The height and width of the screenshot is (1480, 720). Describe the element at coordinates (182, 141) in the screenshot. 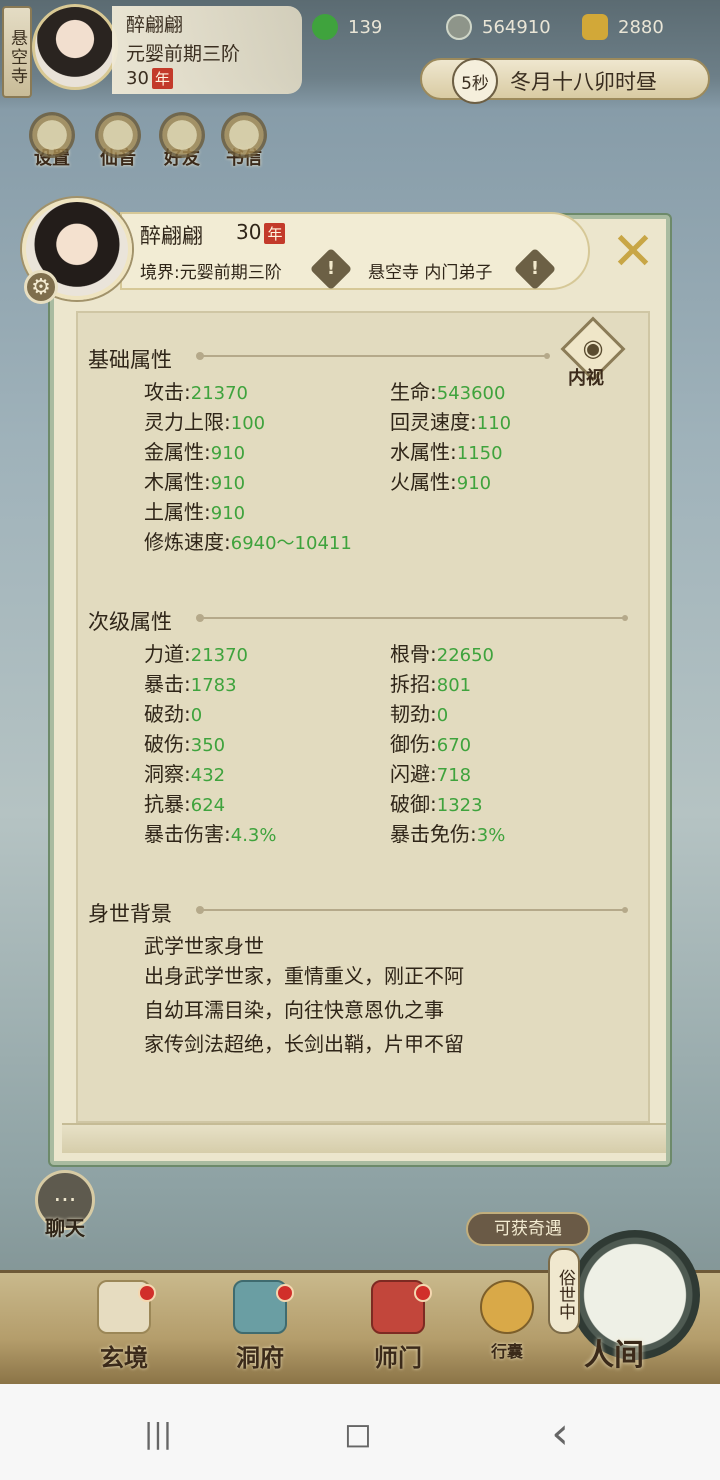

I see `friends-button: 好友` at that location.